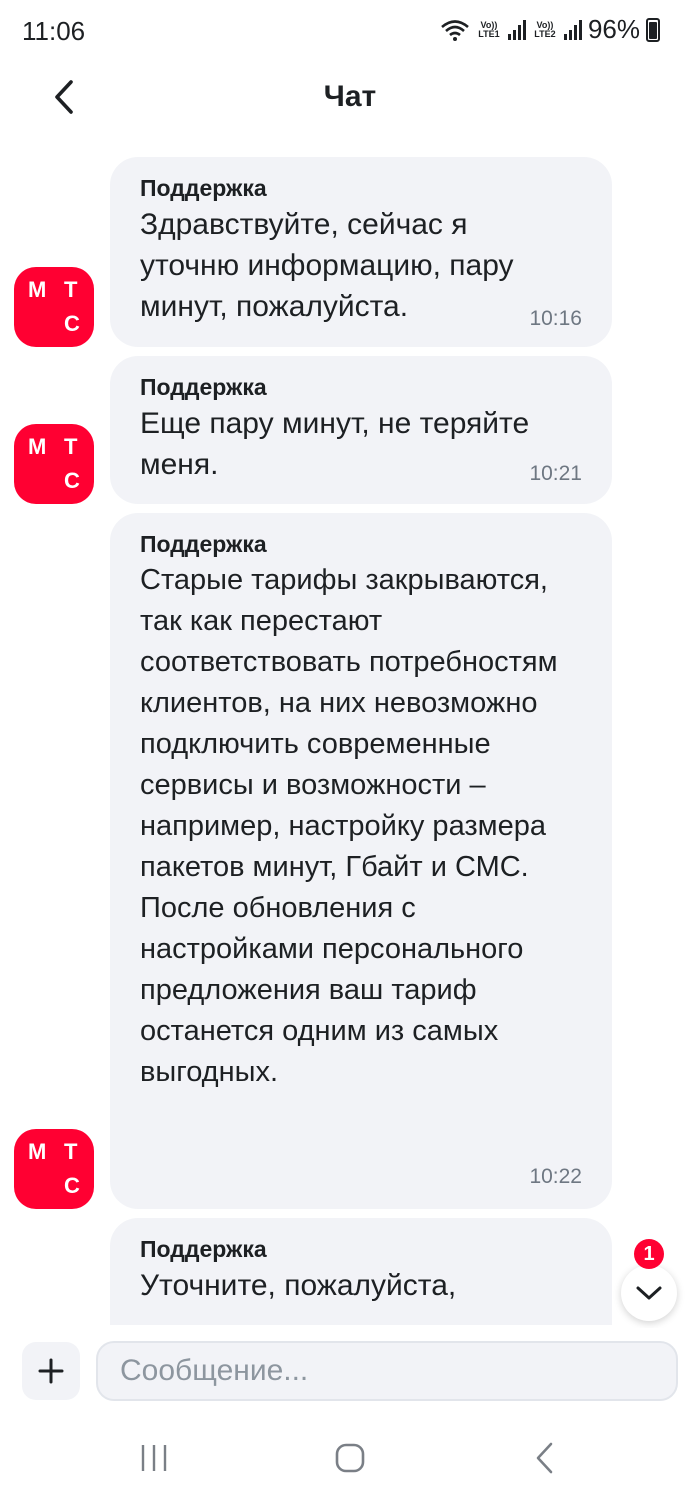 This screenshot has width=700, height=1501. I want to click on message-bubble: Поддержка Уточните, пожалуйста,, so click(361, 1271).